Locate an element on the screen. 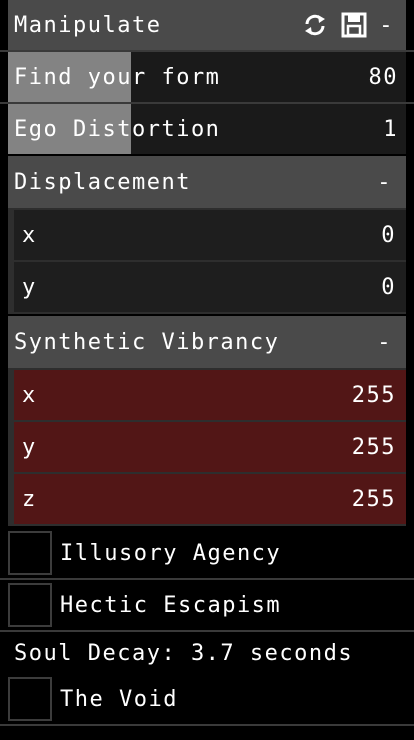 Image resolution: width=414 pixels, height=740 pixels. folder-header-displacement: Displacement - is located at coordinates (207, 182).